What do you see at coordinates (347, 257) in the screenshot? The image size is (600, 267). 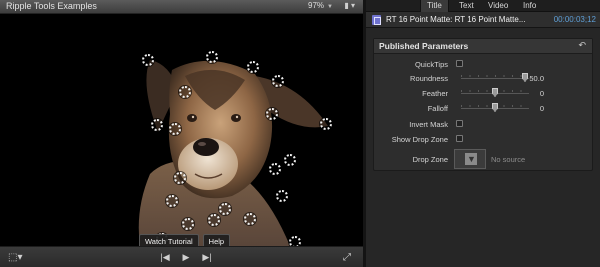 I see `fullscreen-icon: ⤢` at bounding box center [347, 257].